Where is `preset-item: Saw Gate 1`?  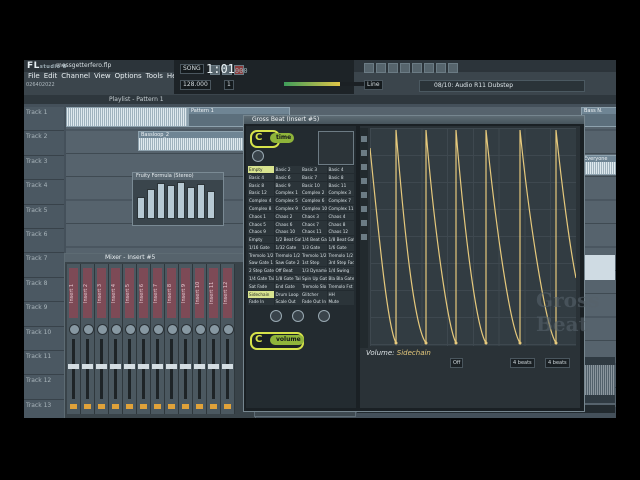 preset-item: Saw Gate 1 is located at coordinates (261, 263).